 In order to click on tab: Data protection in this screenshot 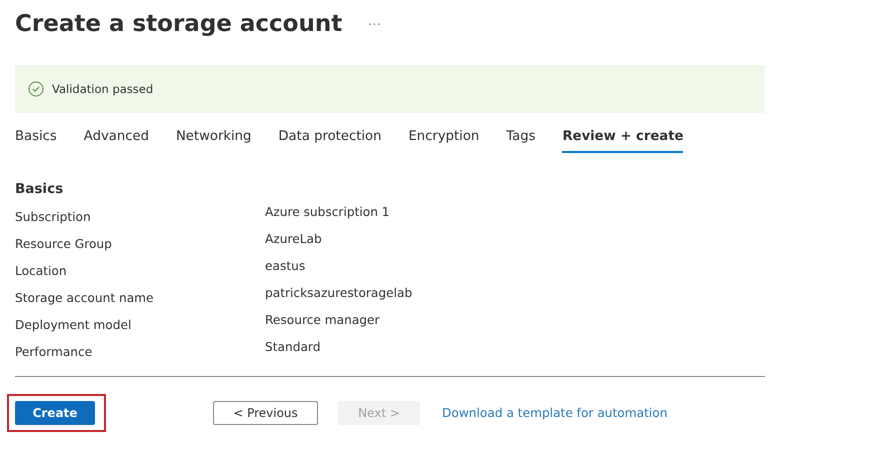, I will do `click(330, 139)`.